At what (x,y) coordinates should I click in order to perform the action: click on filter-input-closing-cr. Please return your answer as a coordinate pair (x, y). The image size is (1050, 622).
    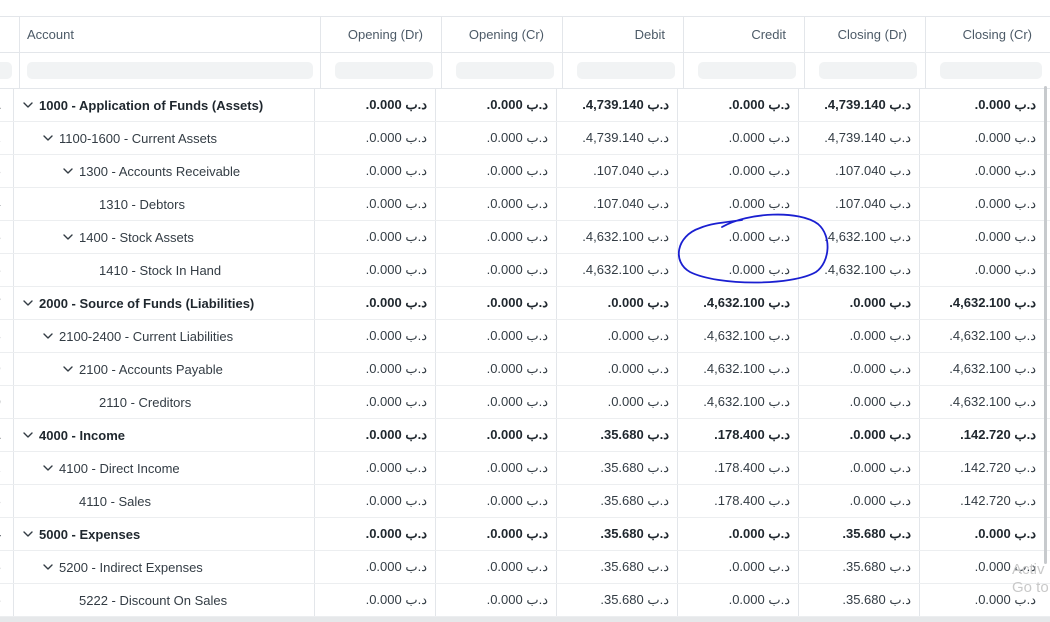
    Looking at the image, I should click on (991, 70).